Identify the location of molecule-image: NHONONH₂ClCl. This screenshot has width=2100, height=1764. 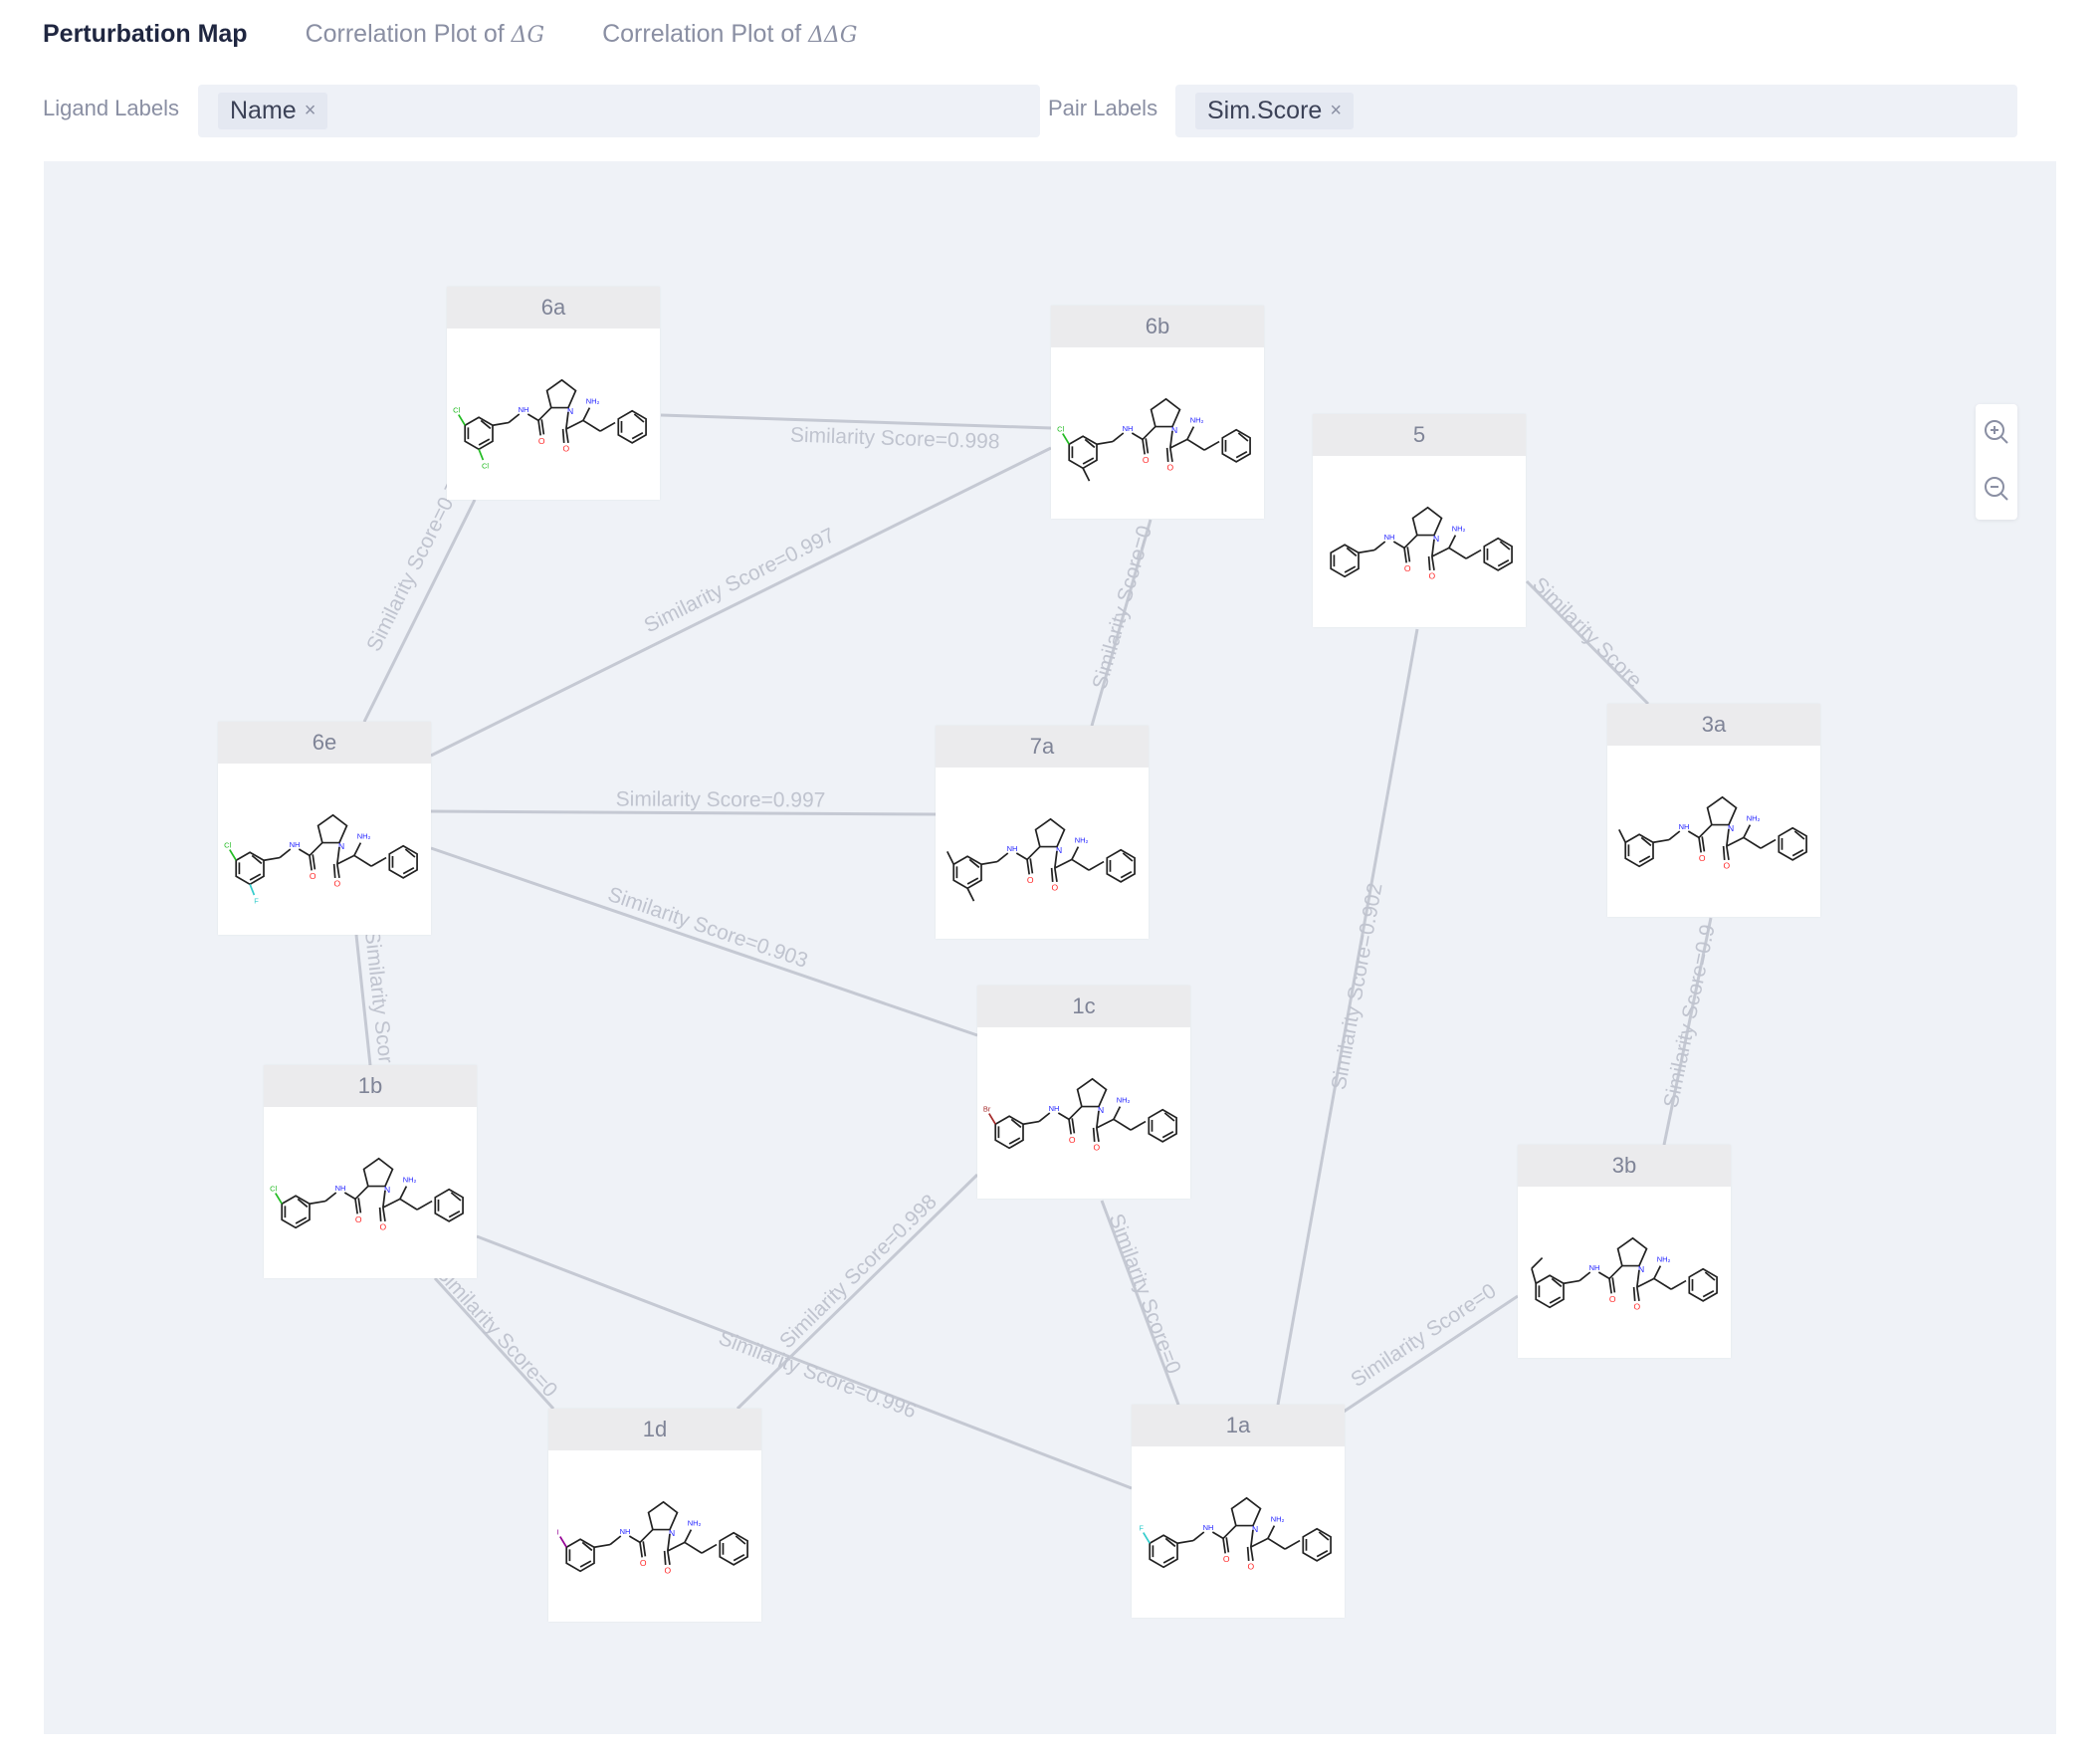
(550, 424).